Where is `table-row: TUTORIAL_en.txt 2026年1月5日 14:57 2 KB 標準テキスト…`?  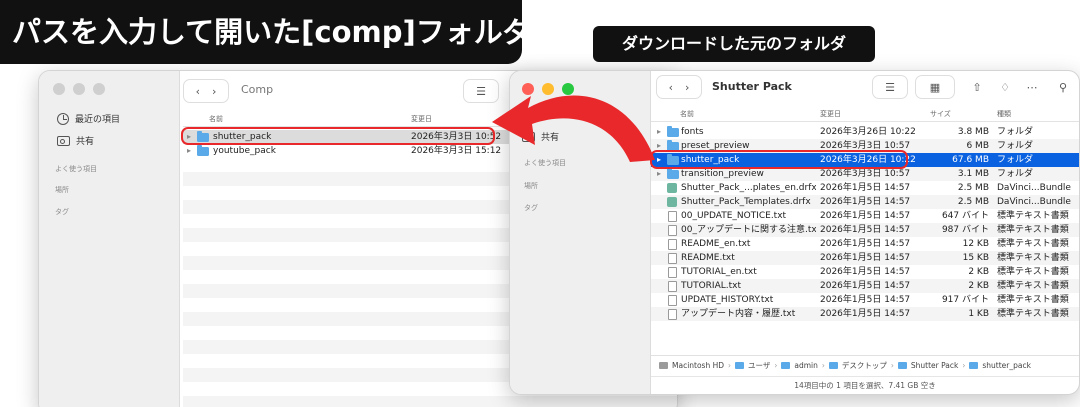
table-row: TUTORIAL_en.txt 2026年1月5日 14:57 2 KB 標準テキスト… is located at coordinates (865, 272).